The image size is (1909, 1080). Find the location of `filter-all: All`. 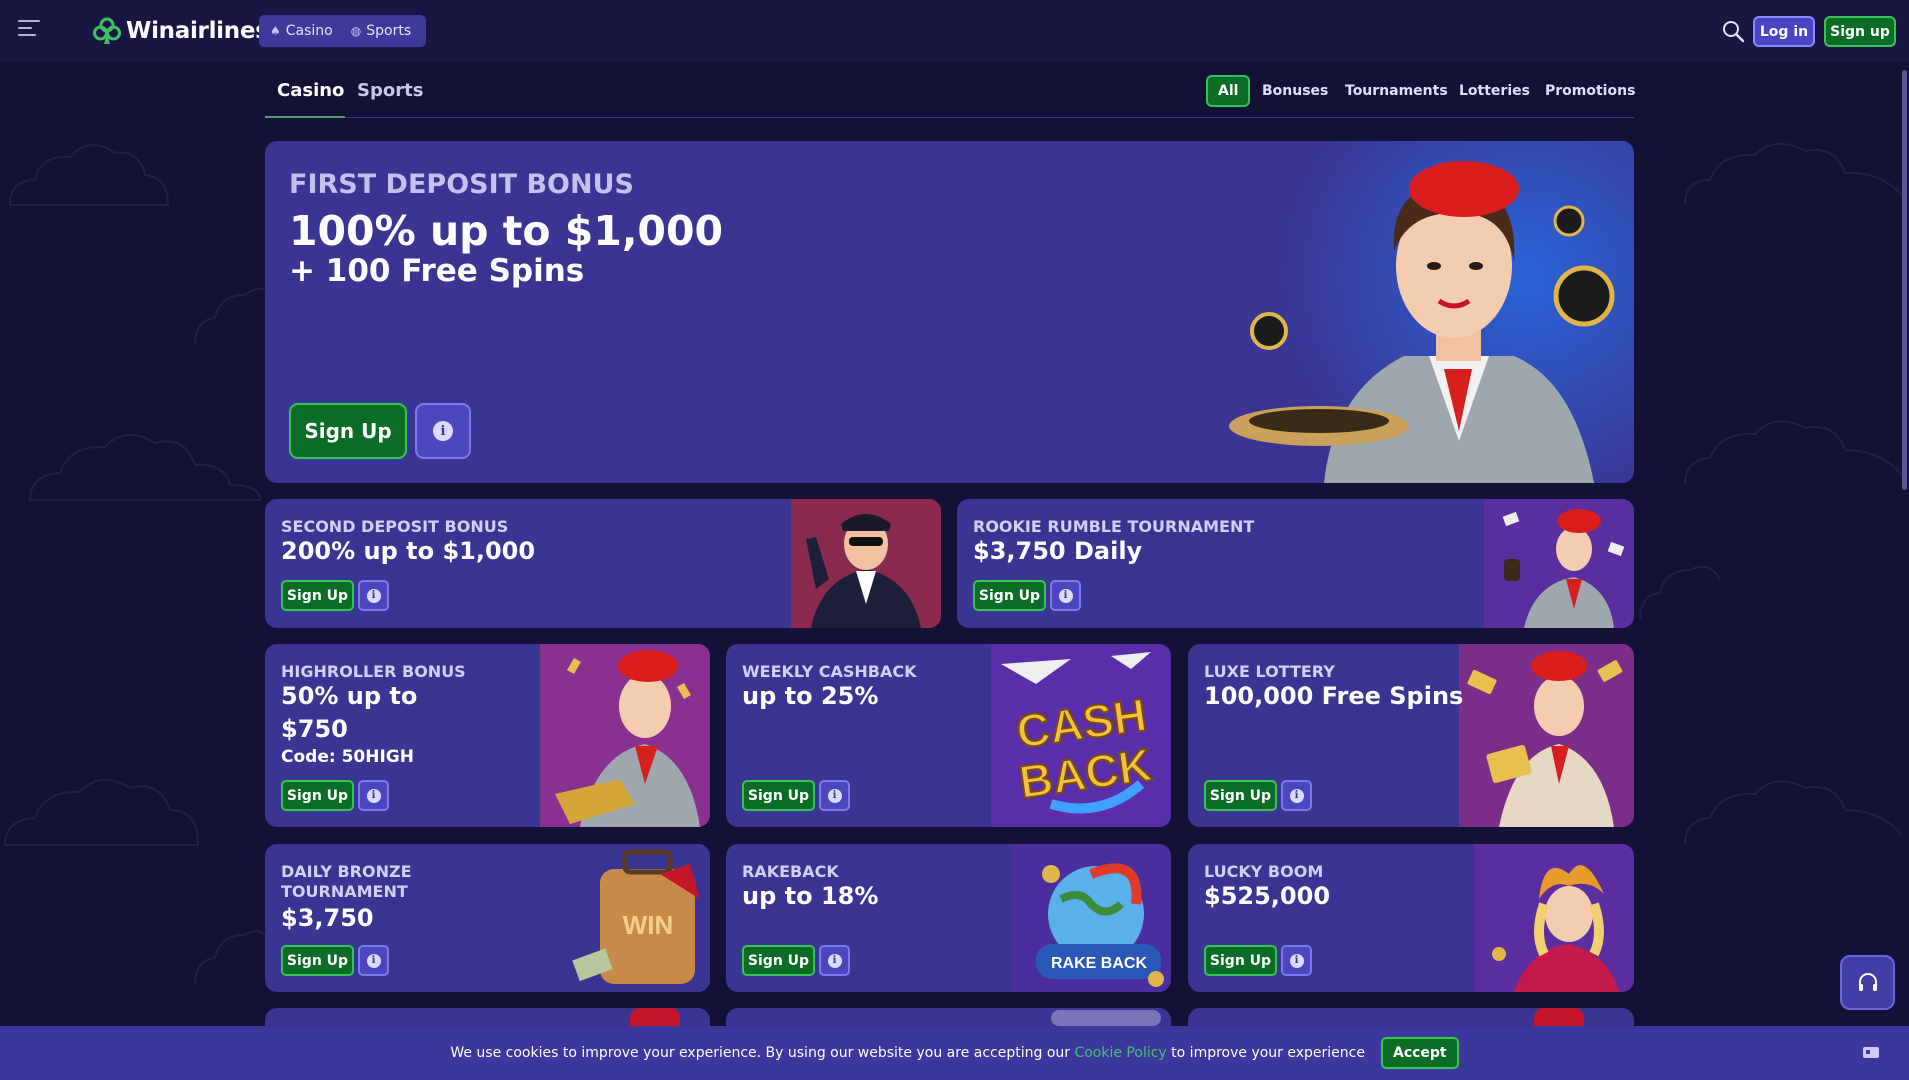

filter-all: All is located at coordinates (1228, 91).